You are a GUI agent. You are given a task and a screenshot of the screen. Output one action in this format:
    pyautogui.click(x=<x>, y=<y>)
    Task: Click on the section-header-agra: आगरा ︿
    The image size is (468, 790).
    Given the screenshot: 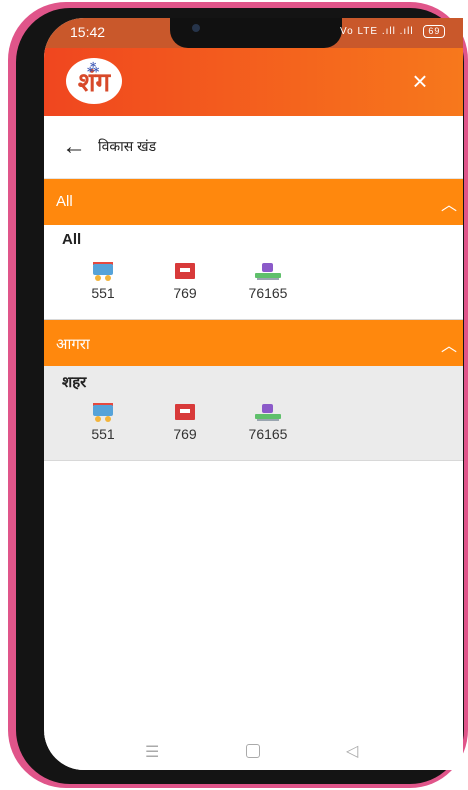 What is the action you would take?
    pyautogui.click(x=253, y=343)
    